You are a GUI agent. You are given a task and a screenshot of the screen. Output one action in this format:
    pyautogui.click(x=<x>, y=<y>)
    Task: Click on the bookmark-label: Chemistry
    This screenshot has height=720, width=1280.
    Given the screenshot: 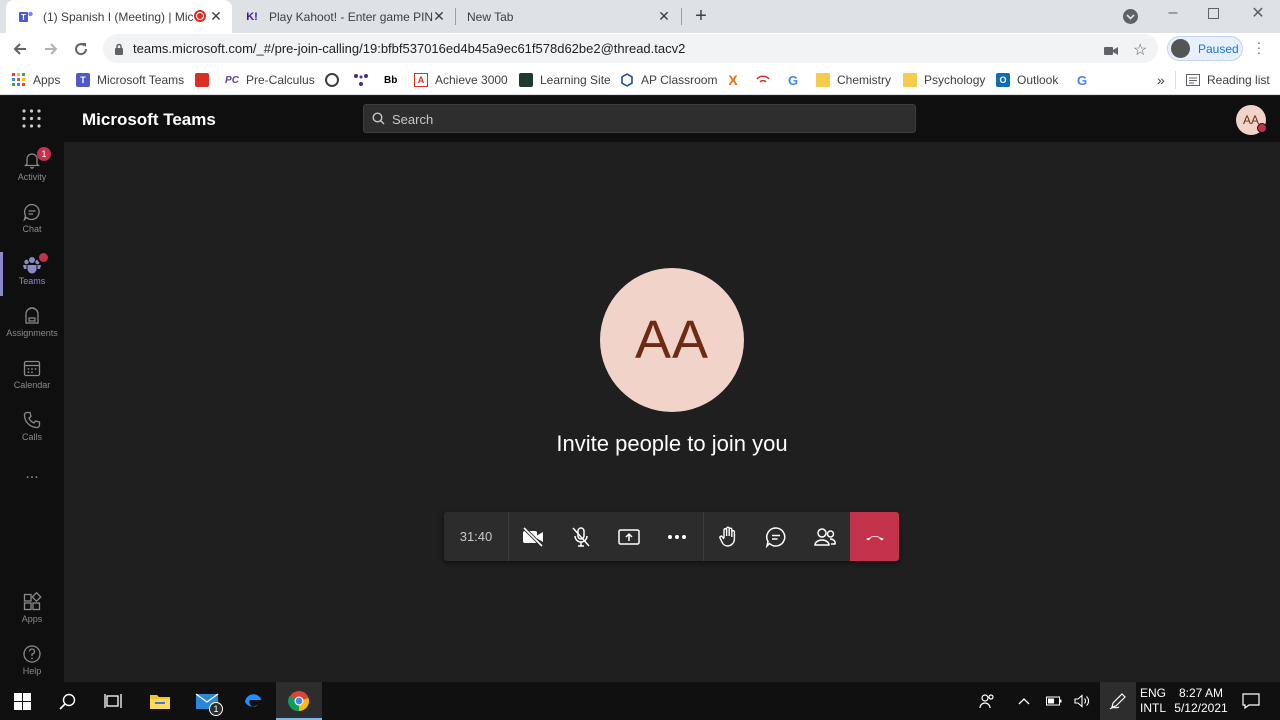 What is the action you would take?
    pyautogui.click(x=864, y=80)
    